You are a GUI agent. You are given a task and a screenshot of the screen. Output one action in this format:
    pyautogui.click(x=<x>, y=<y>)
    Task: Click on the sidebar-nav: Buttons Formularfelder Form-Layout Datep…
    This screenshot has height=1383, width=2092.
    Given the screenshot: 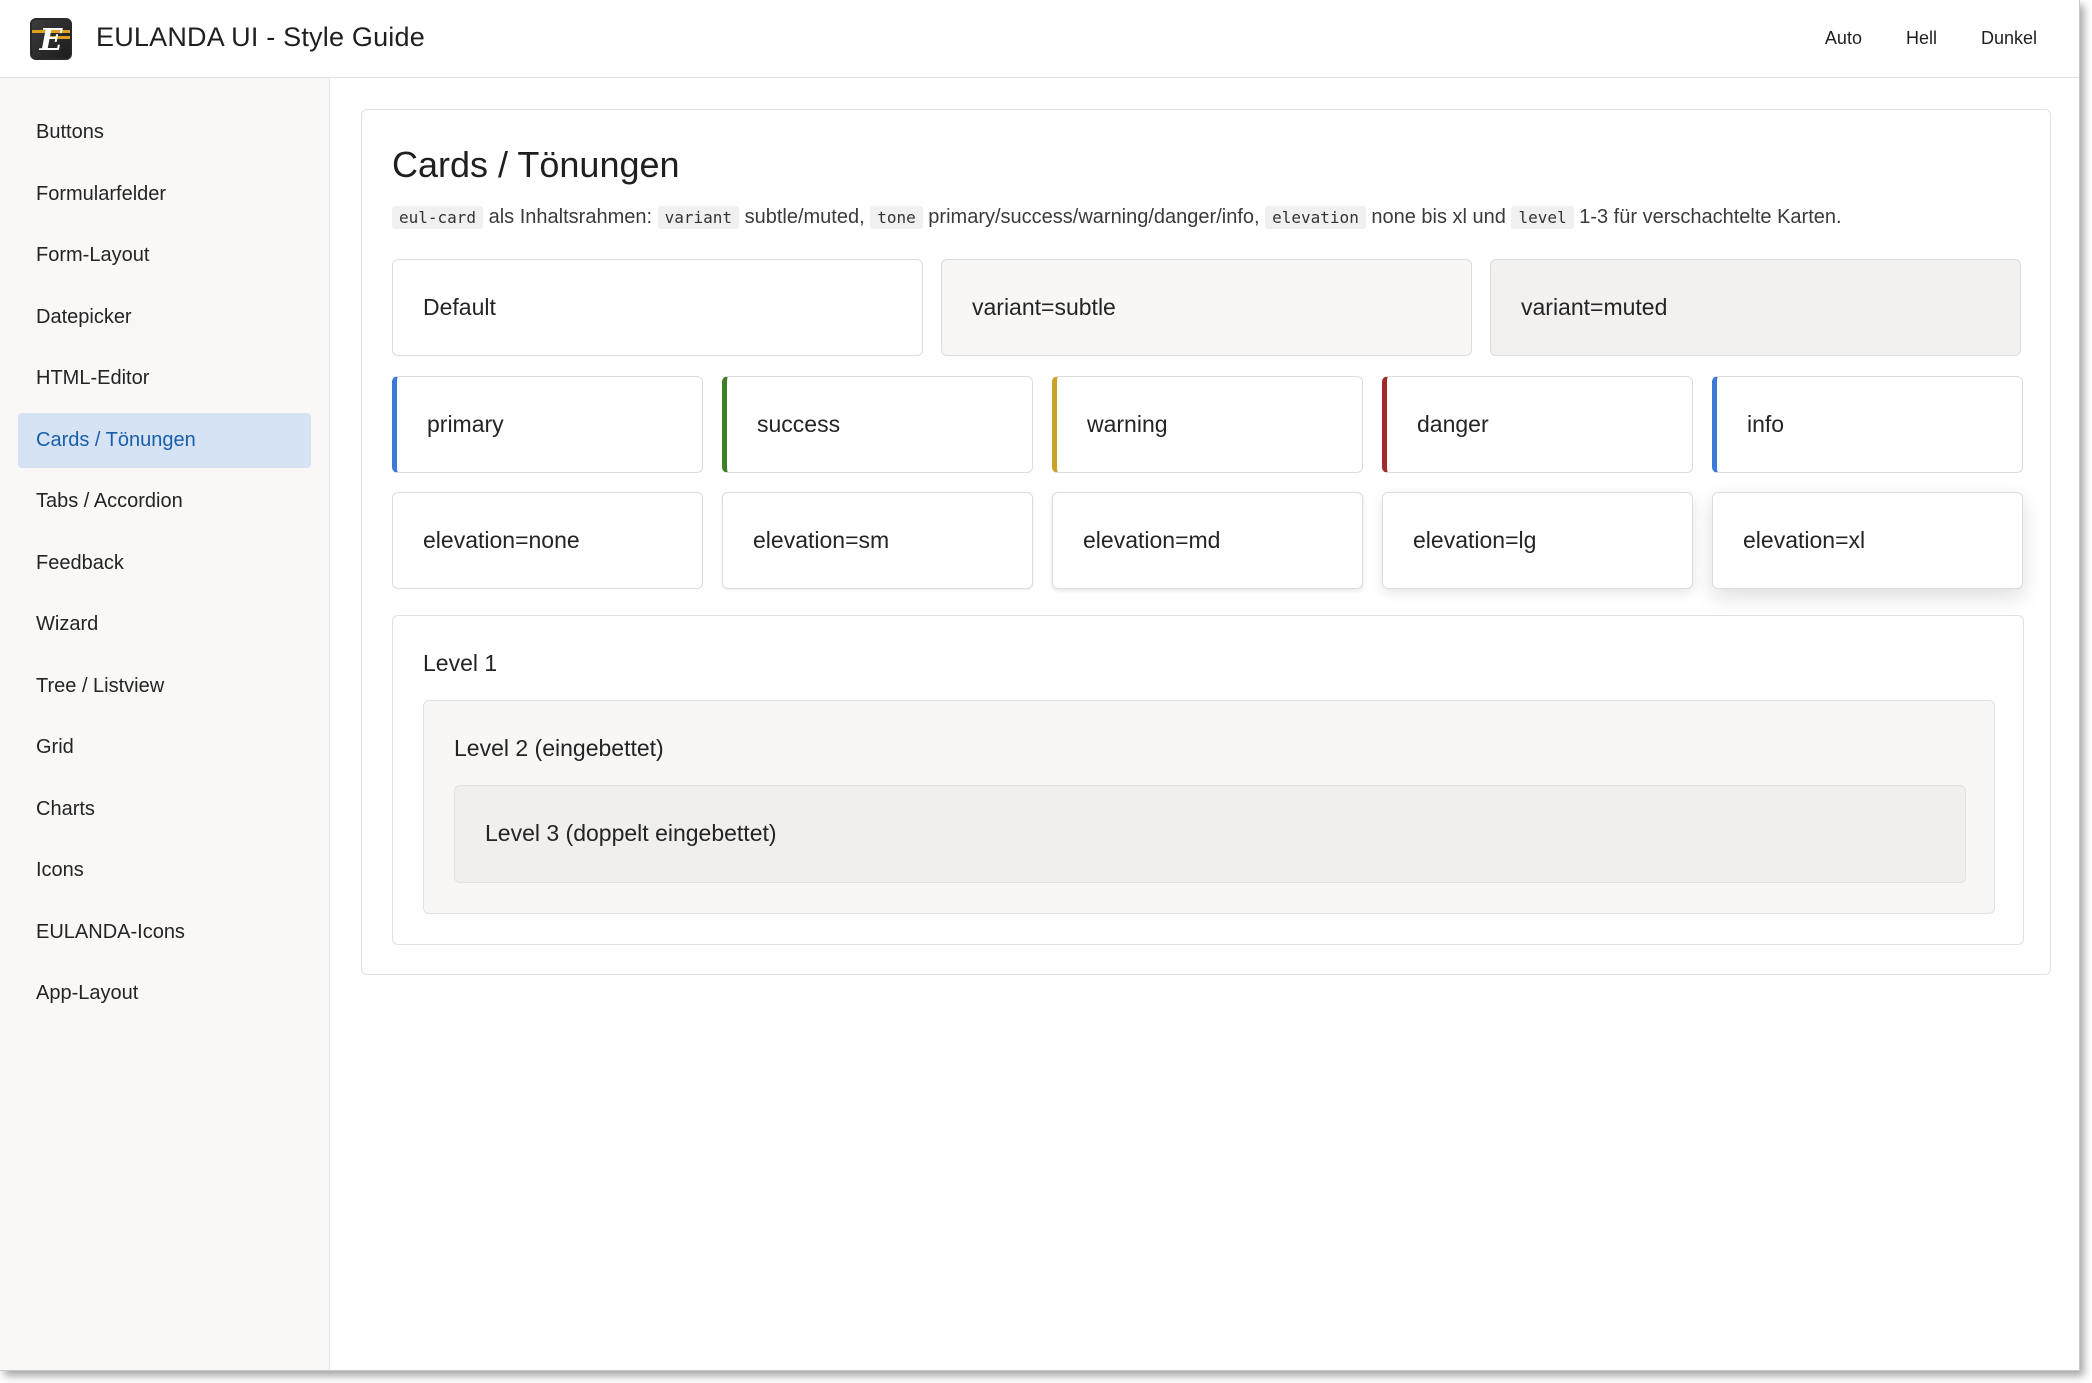 What is the action you would take?
    pyautogui.click(x=165, y=724)
    